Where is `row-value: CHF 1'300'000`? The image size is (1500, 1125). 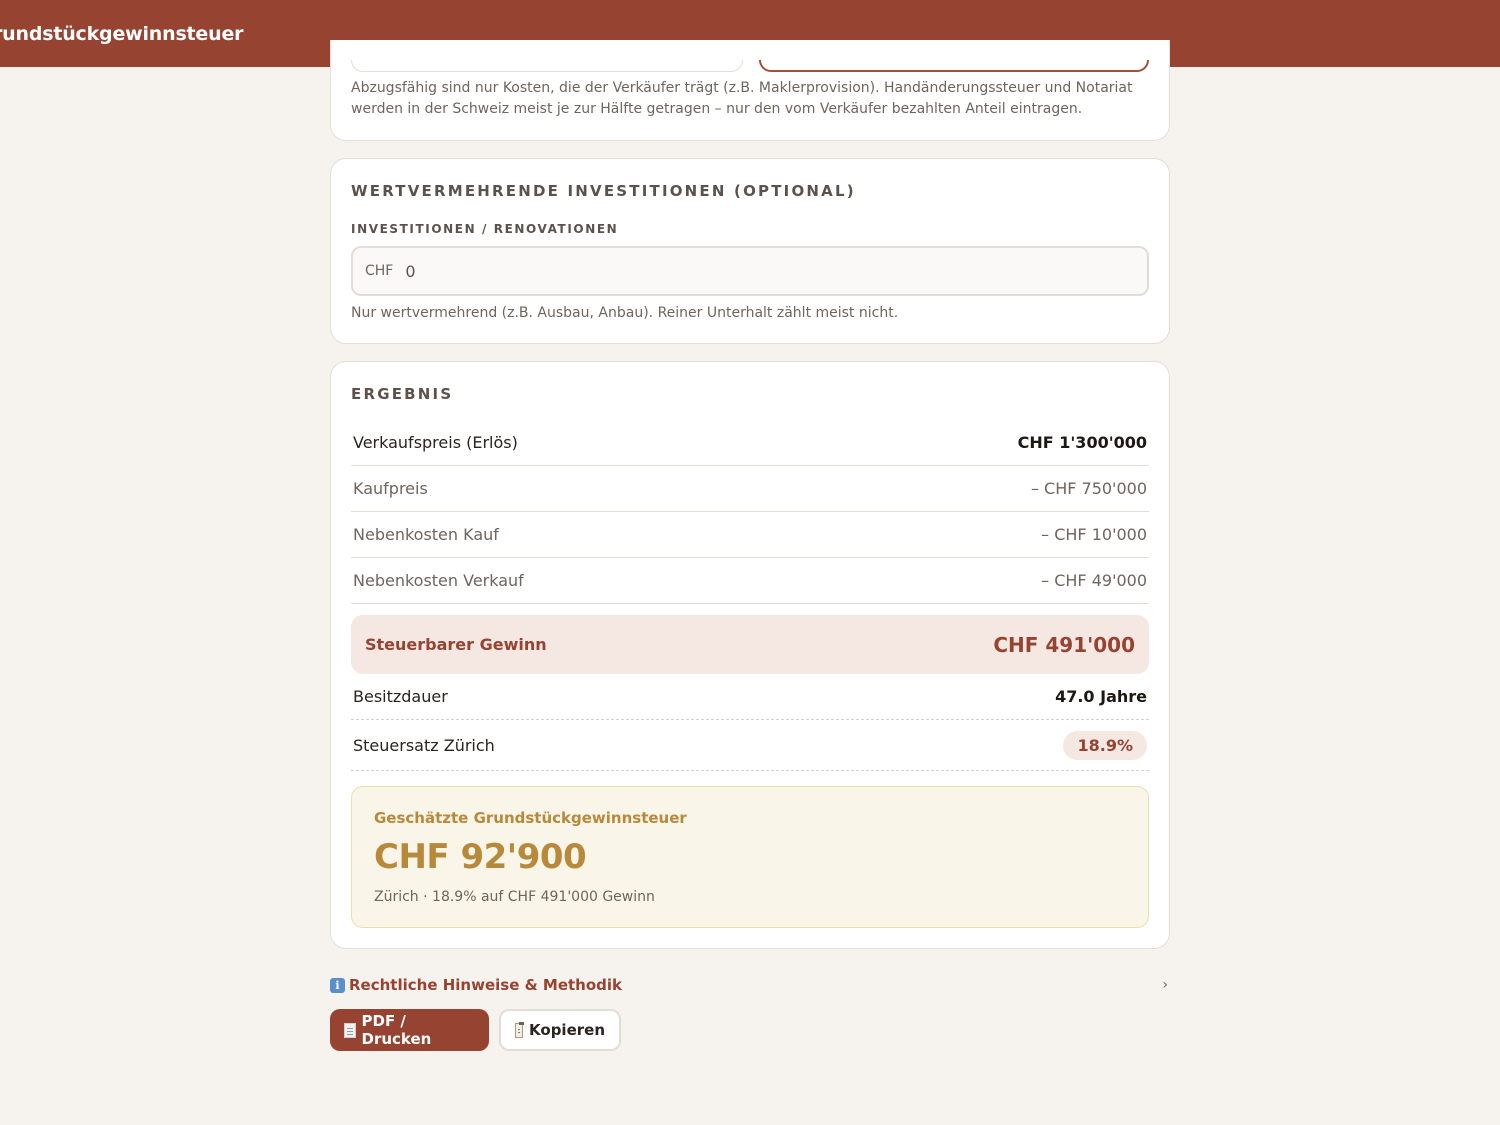
row-value: CHF 1'300'000 is located at coordinates (1082, 442).